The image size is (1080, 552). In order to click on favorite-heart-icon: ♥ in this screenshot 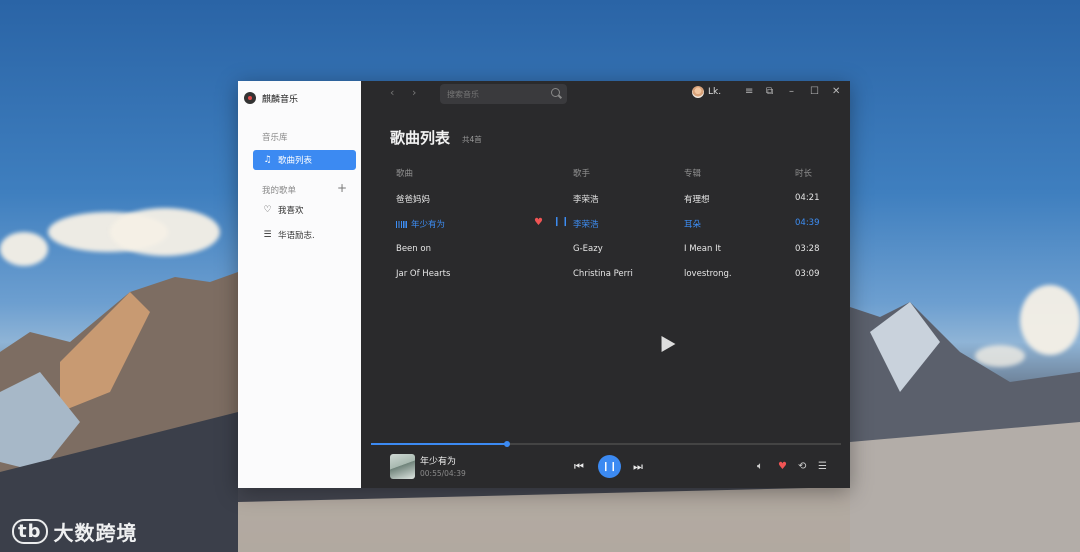, I will do `click(782, 466)`.